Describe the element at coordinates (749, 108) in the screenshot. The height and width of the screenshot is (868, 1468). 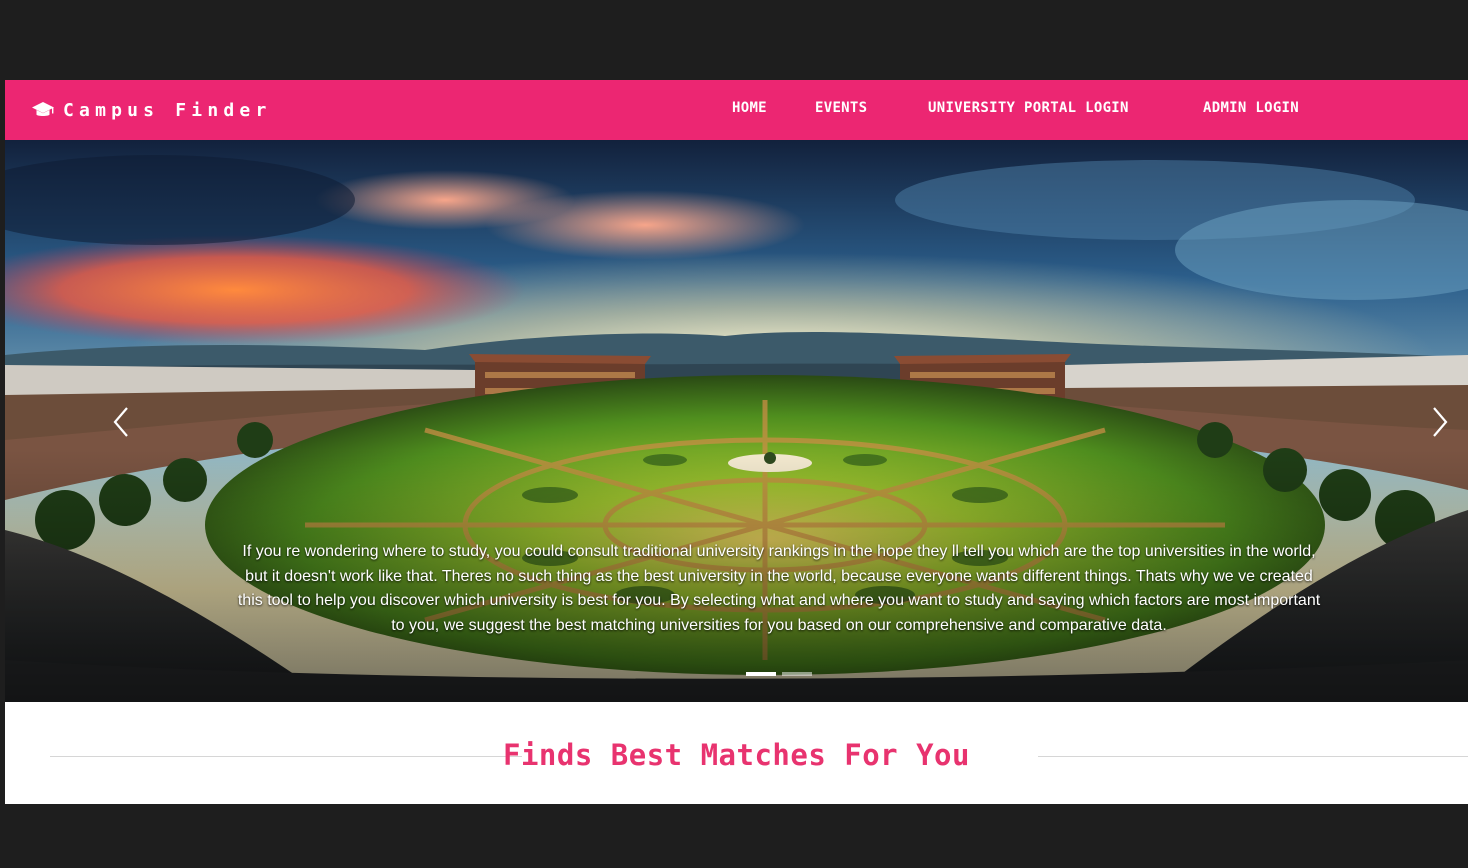
I see `nav-home: HOME` at that location.